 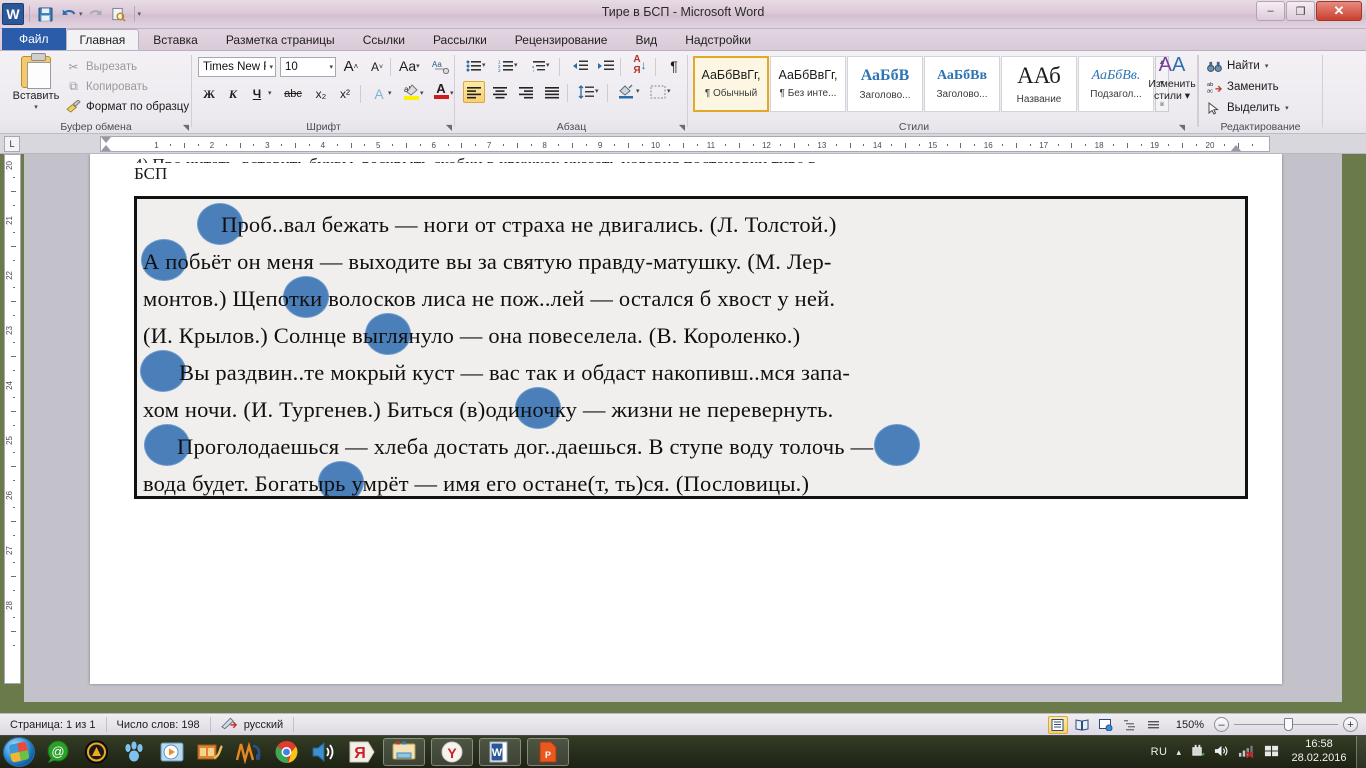 What do you see at coordinates (1182, 127) in the screenshot?
I see `styles-dialog-launcher: ◥` at bounding box center [1182, 127].